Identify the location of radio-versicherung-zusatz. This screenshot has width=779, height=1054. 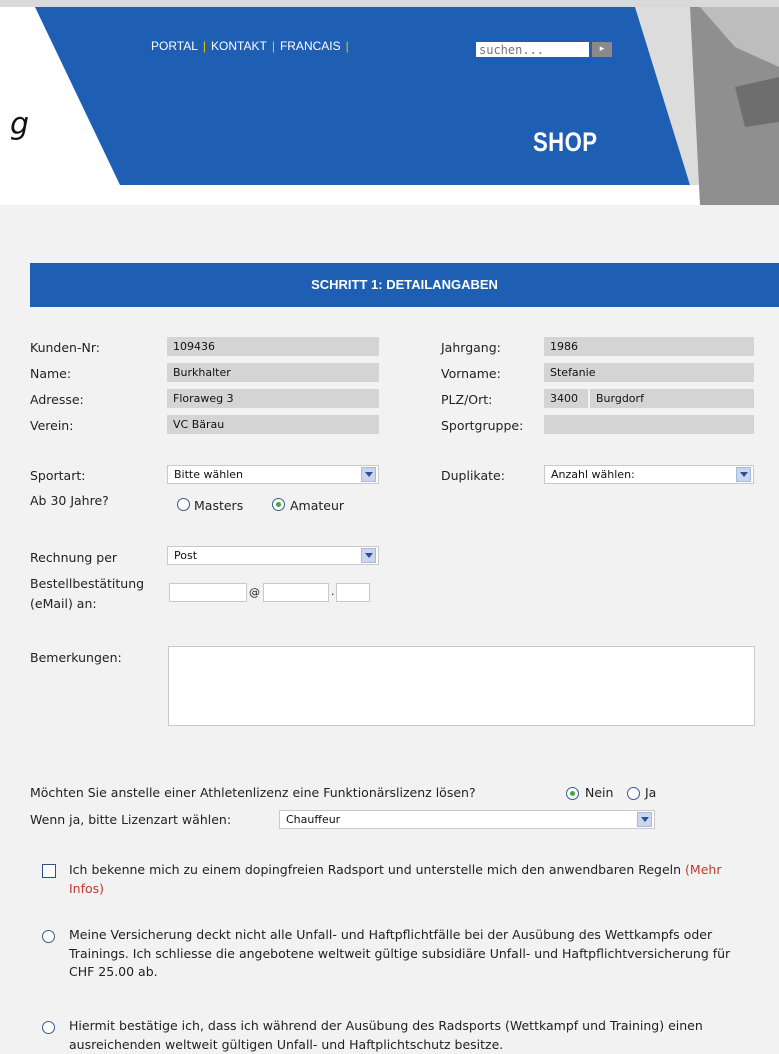
(48, 936).